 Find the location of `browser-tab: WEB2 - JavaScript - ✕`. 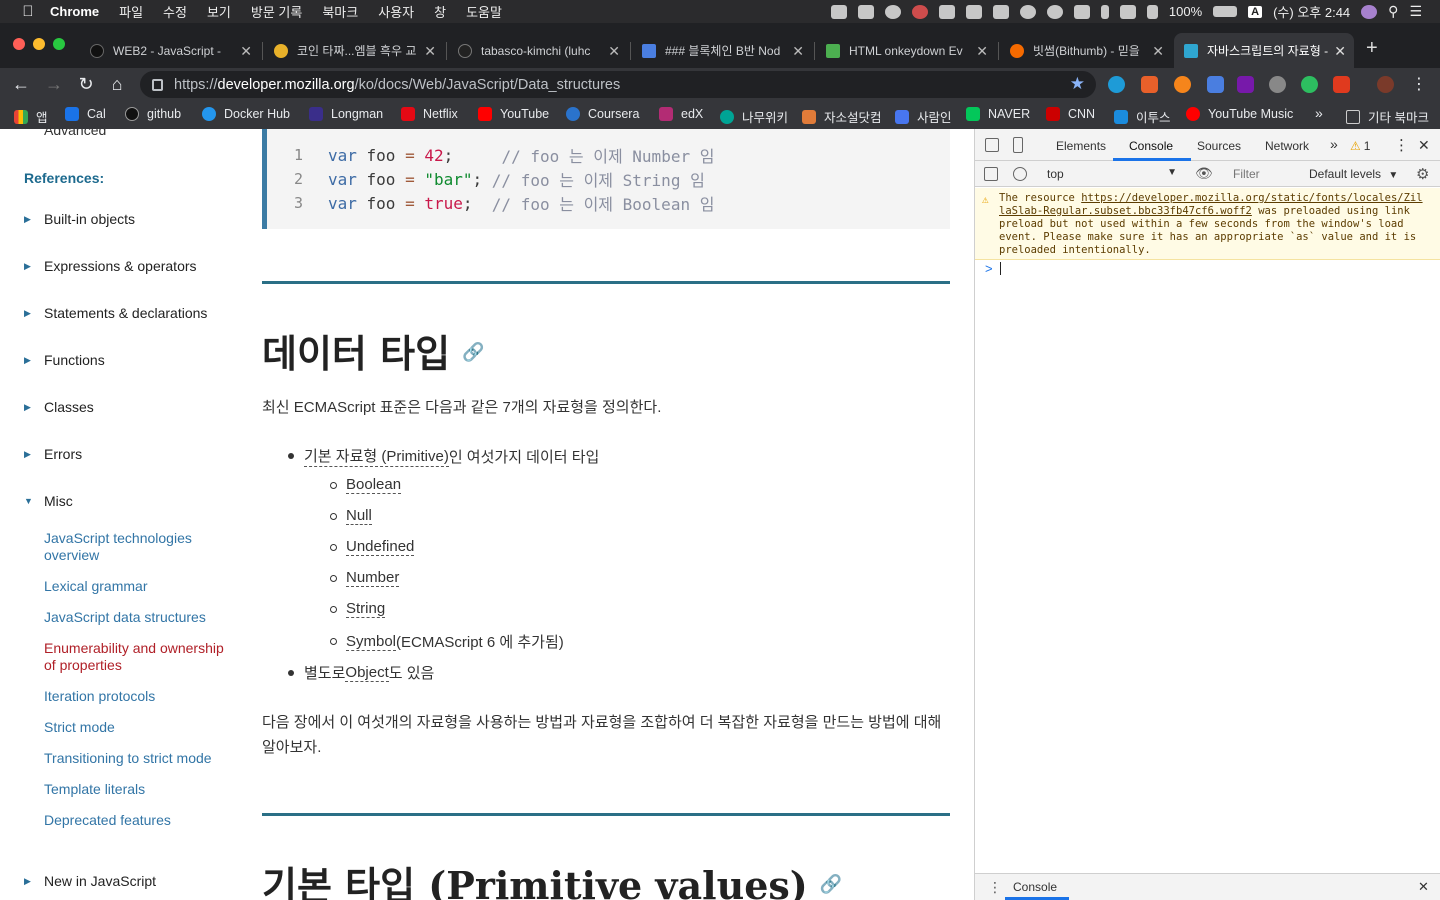

browser-tab: WEB2 - JavaScript - ✕ is located at coordinates (170, 50).